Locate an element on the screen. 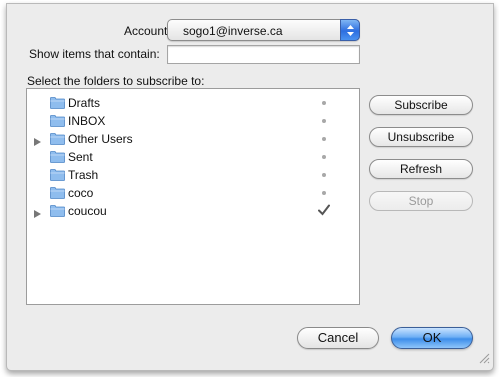 This screenshot has width=499, height=377. checkmark-icon is located at coordinates (324, 211).